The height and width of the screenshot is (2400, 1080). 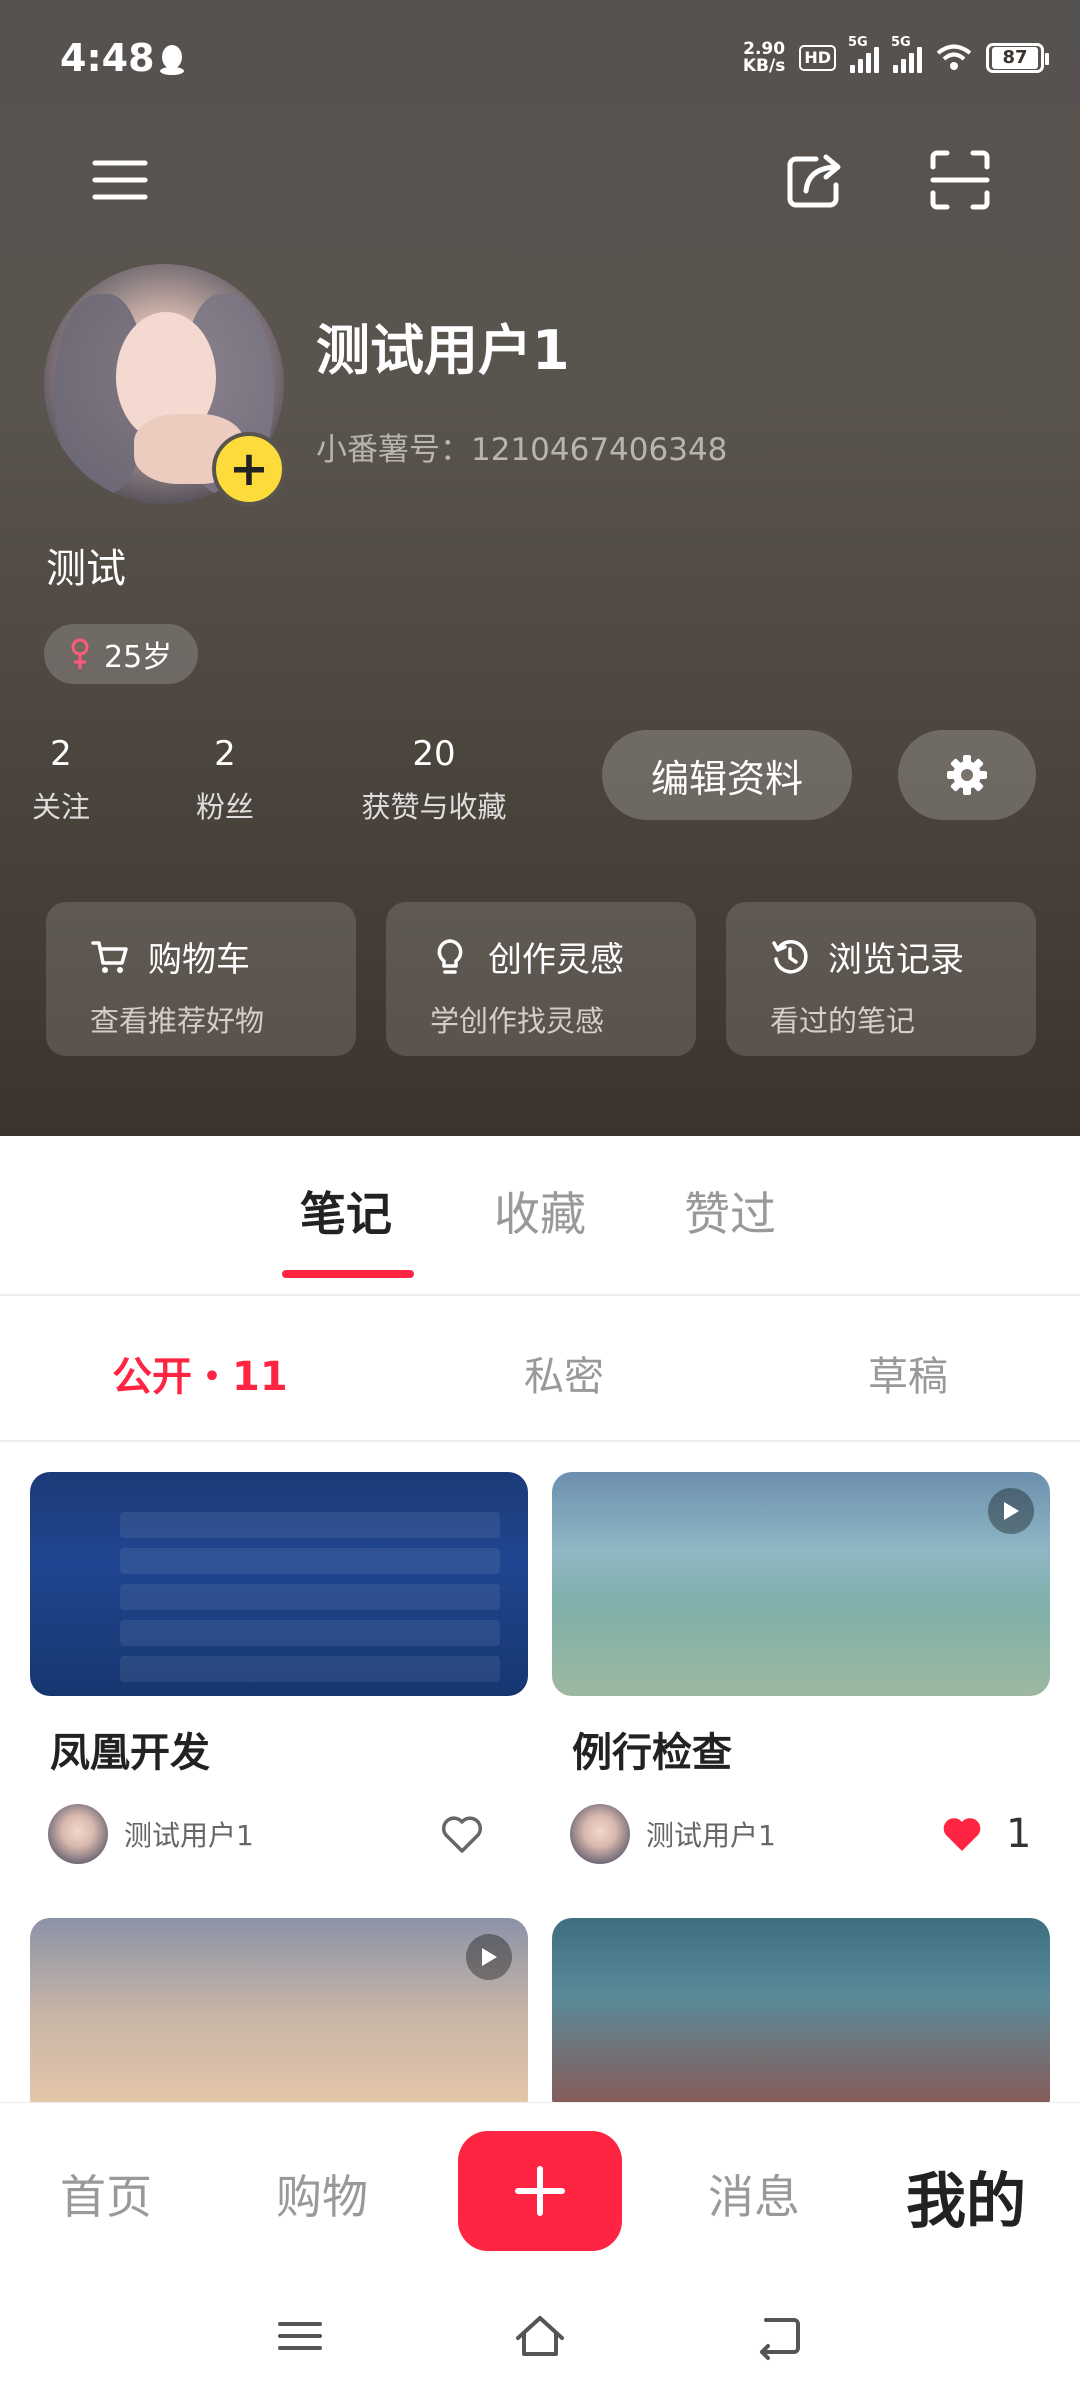 What do you see at coordinates (80, 653) in the screenshot?
I see `female-icon` at bounding box center [80, 653].